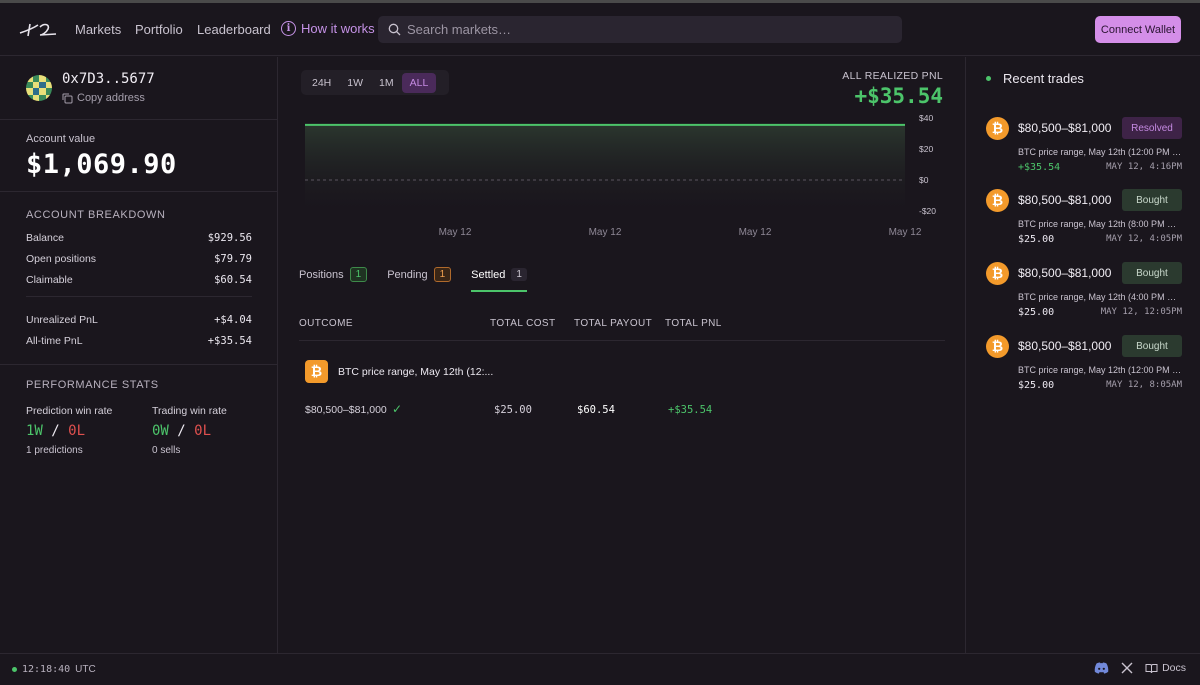 This screenshot has height=685, width=1200. What do you see at coordinates (338, 28) in the screenshot?
I see `how-it-works-label: How it works` at bounding box center [338, 28].